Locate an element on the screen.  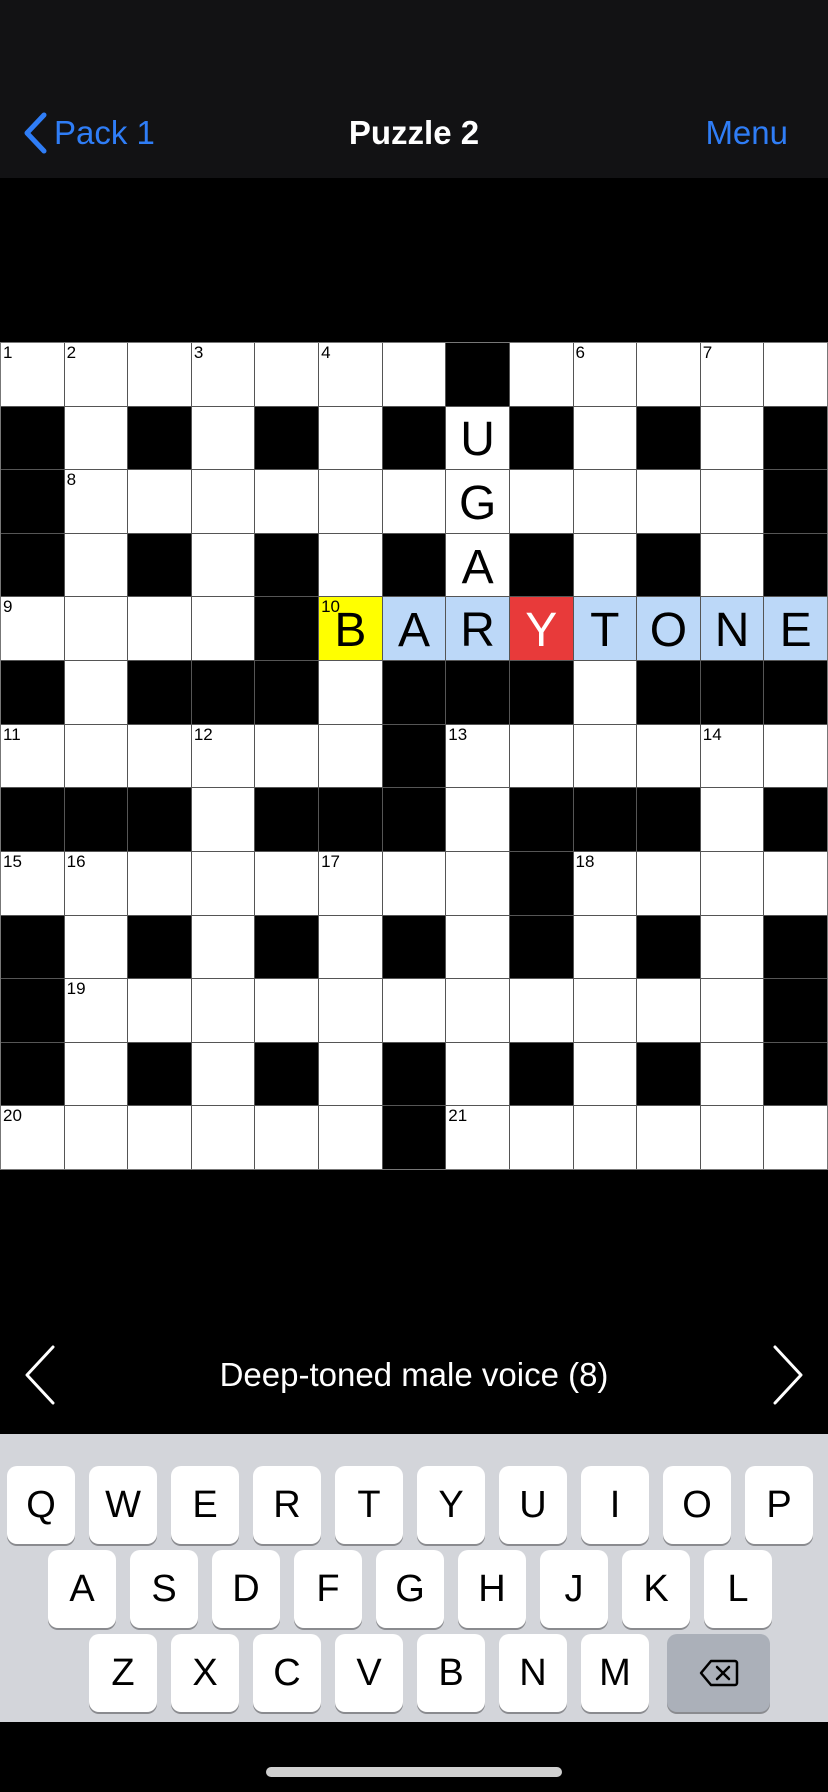
grid-cell: 16 is located at coordinates (96, 883).